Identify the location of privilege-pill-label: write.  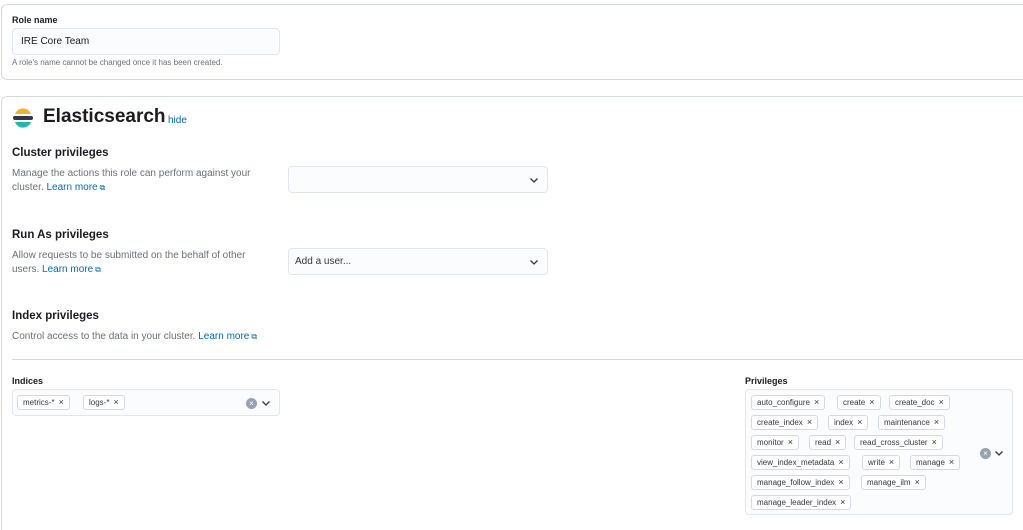
(876, 462).